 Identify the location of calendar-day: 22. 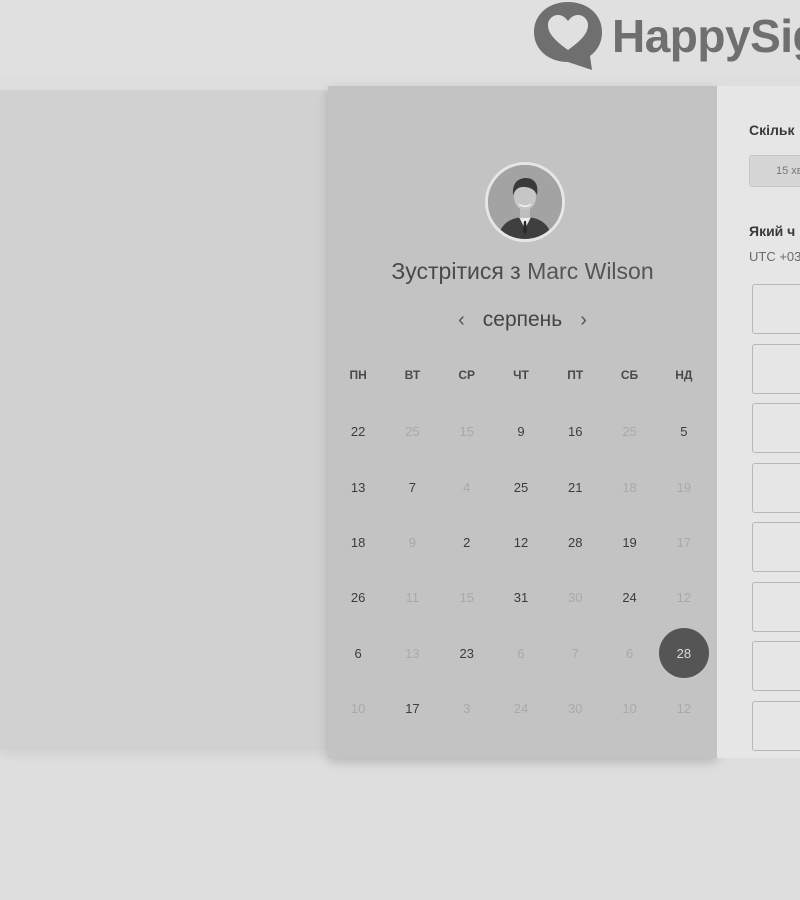
(358, 431).